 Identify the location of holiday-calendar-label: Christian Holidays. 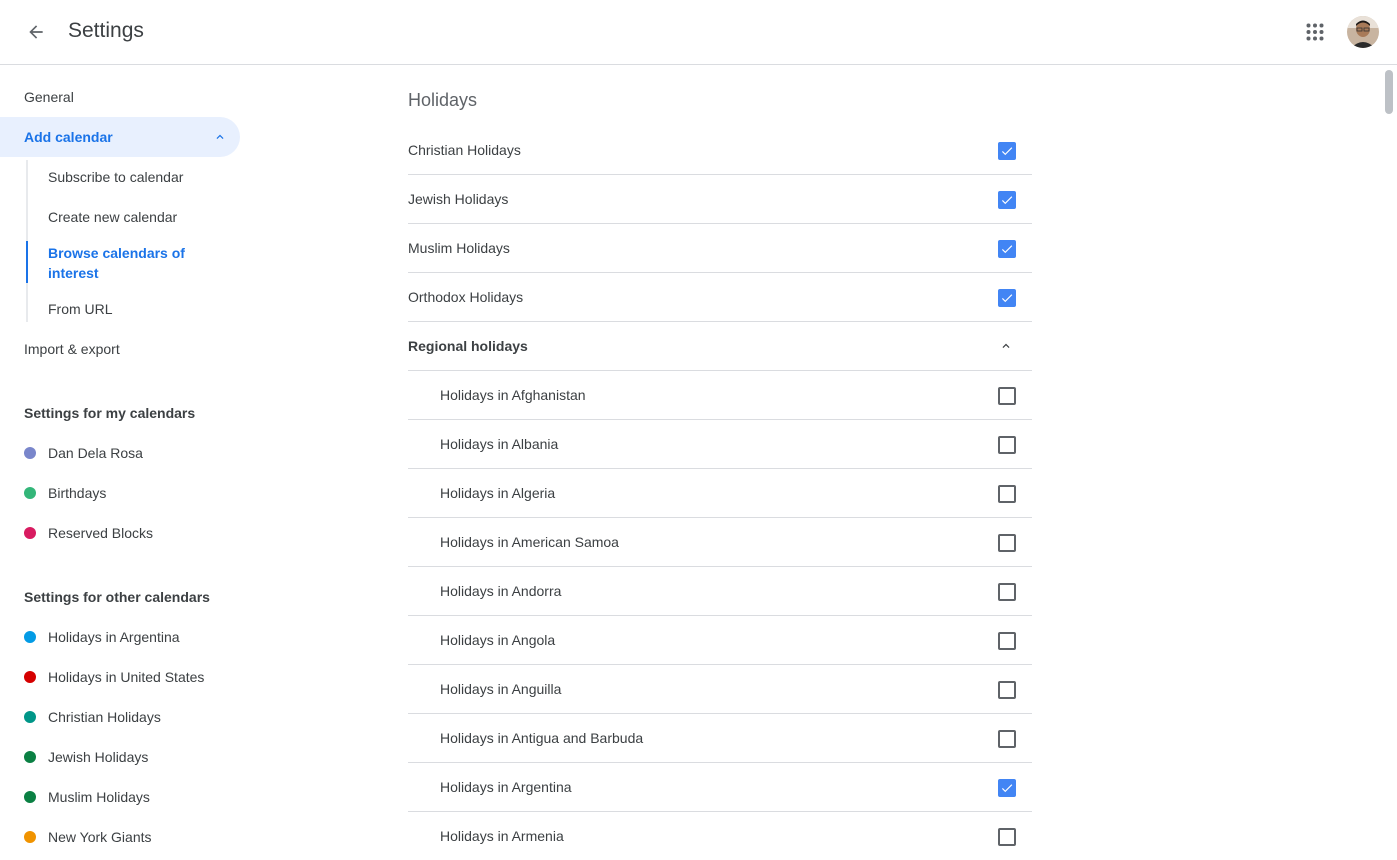
(464, 150).